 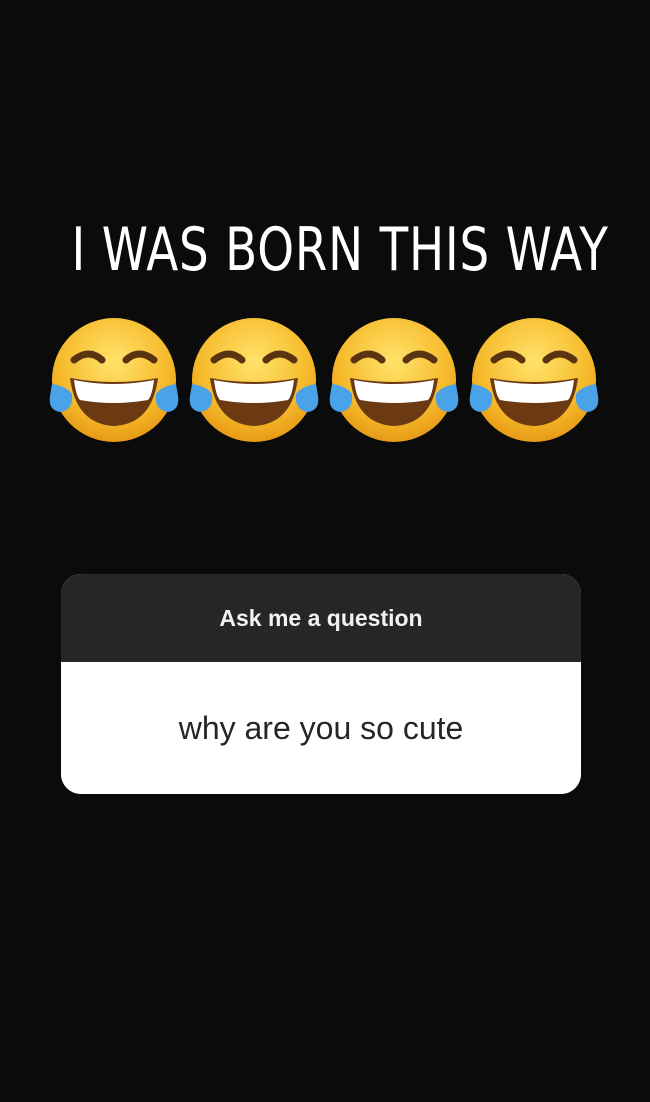 I want to click on question-sticker-body: why are you so cute, so click(x=321, y=728).